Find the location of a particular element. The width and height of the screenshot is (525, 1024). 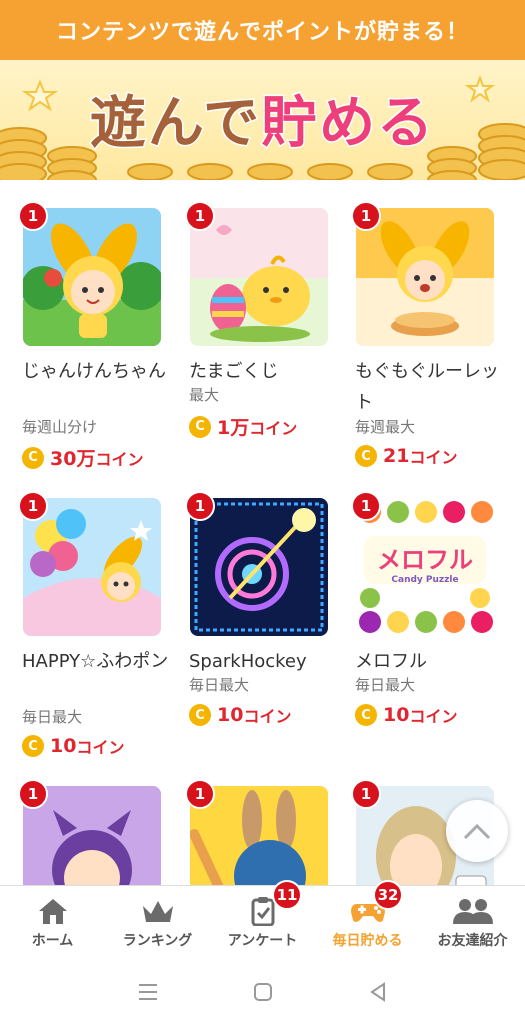

top-banner: コンテンツで遊んでポイントが貯まる！ is located at coordinates (262, 30).